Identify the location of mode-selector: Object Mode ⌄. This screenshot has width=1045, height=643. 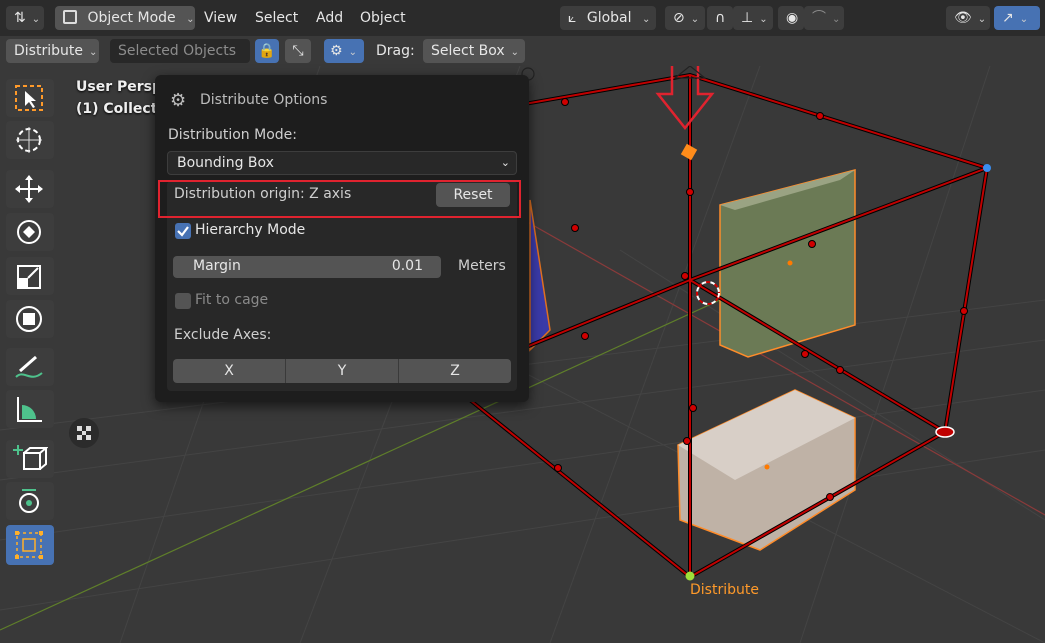
(125, 18).